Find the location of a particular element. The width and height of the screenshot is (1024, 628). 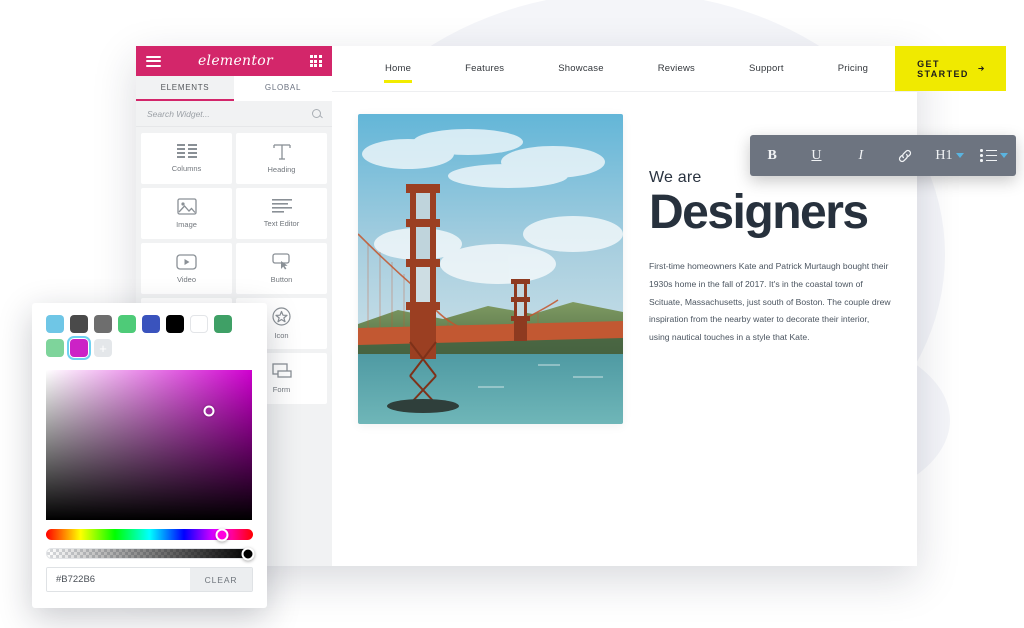

widget-heading: Heading is located at coordinates (281, 158).